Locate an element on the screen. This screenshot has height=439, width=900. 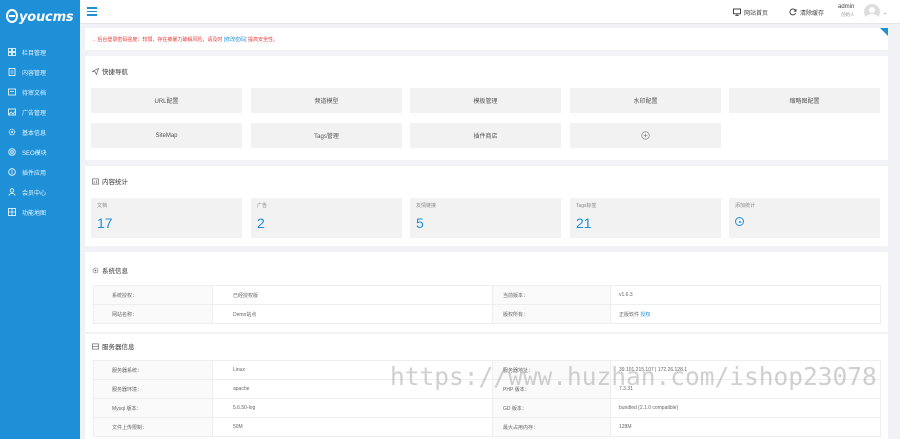
monitor-icon is located at coordinates (737, 12).